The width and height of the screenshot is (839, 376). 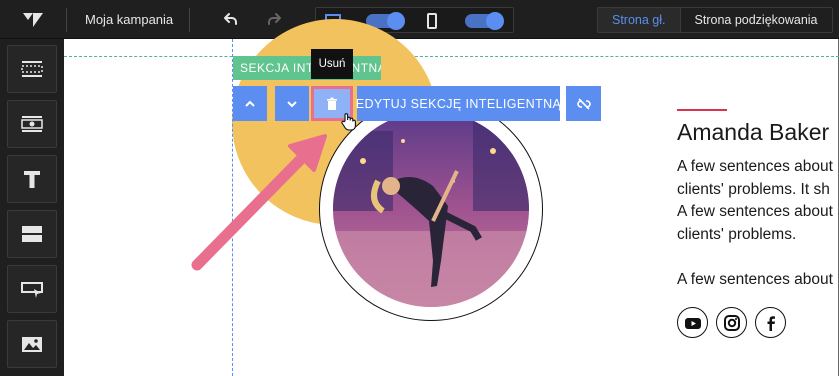 I want to click on social-links, so click(x=731, y=322).